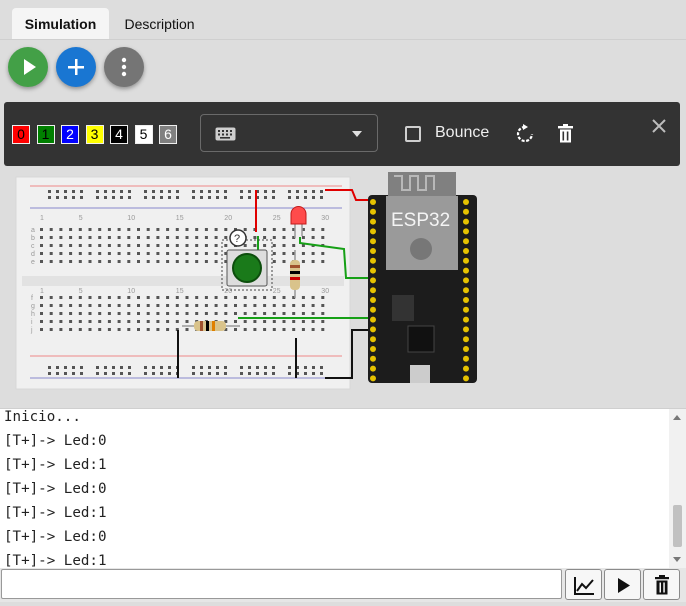 Image resolution: width=686 pixels, height=606 pixels. Describe the element at coordinates (677, 417) in the screenshot. I see `scroll-up-icon` at that location.